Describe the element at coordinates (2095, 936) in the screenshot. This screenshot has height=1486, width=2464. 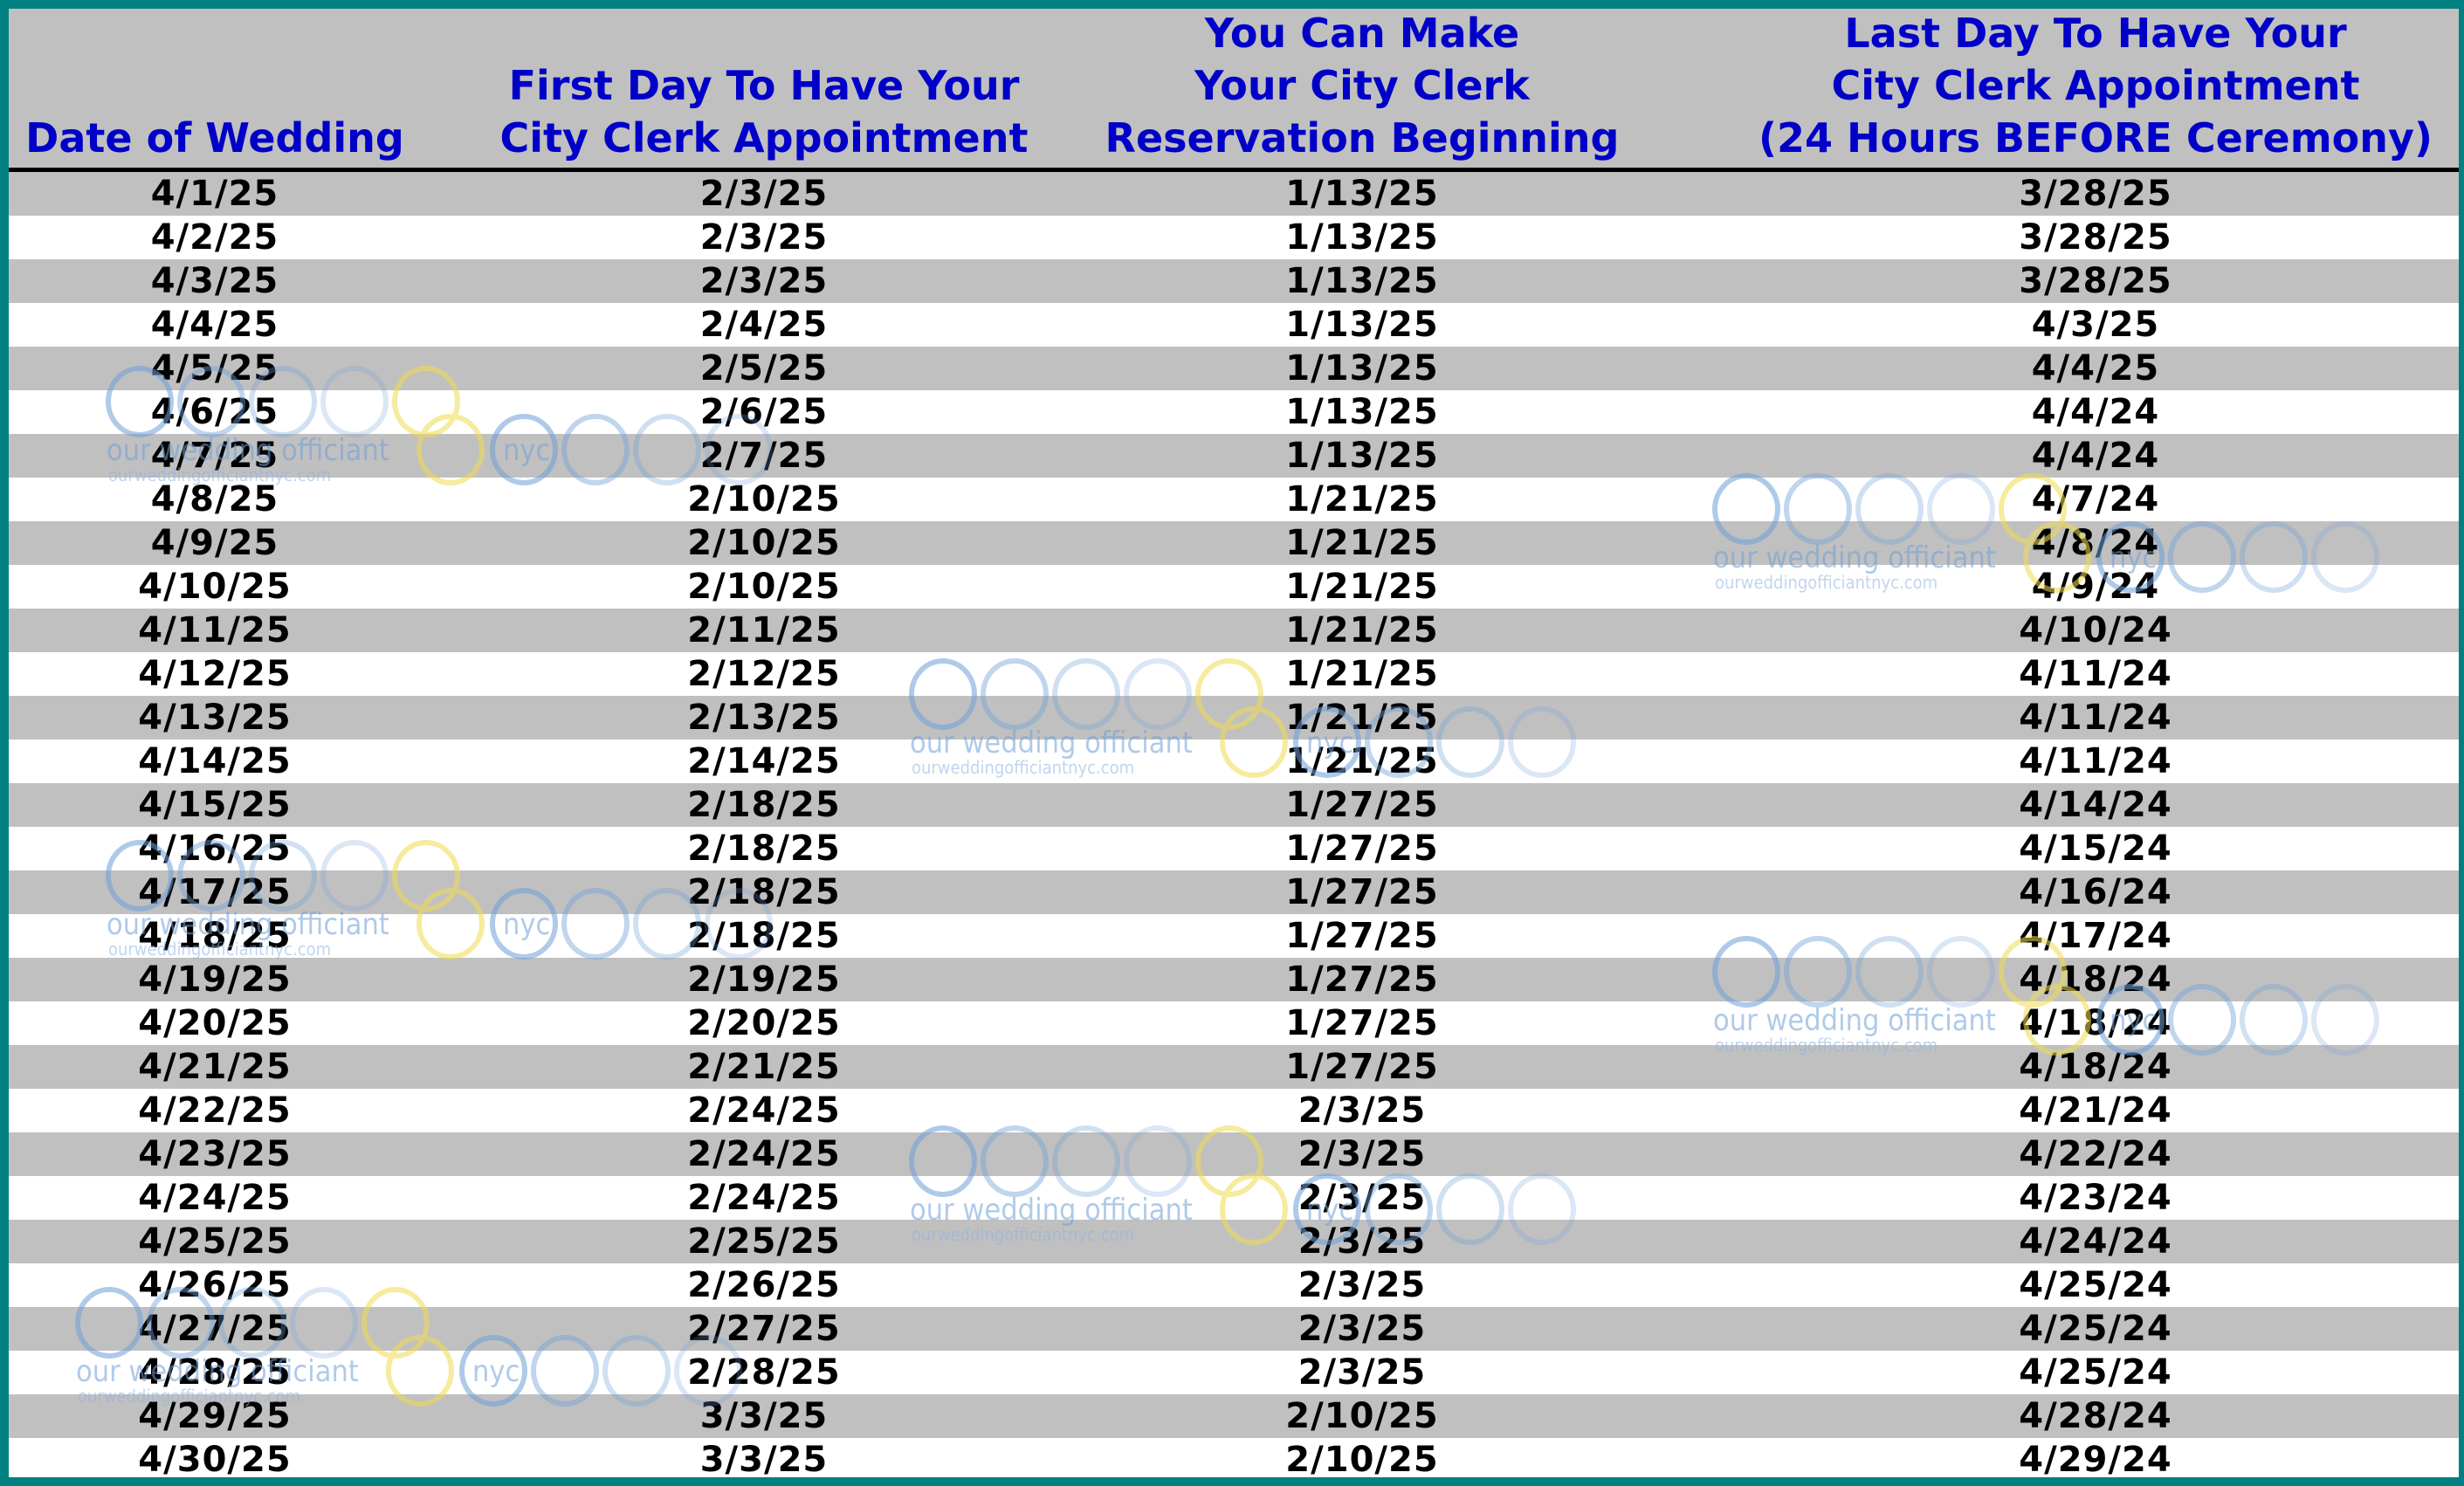
I see `cell-last-day-appointment: 4/17/24` at that location.